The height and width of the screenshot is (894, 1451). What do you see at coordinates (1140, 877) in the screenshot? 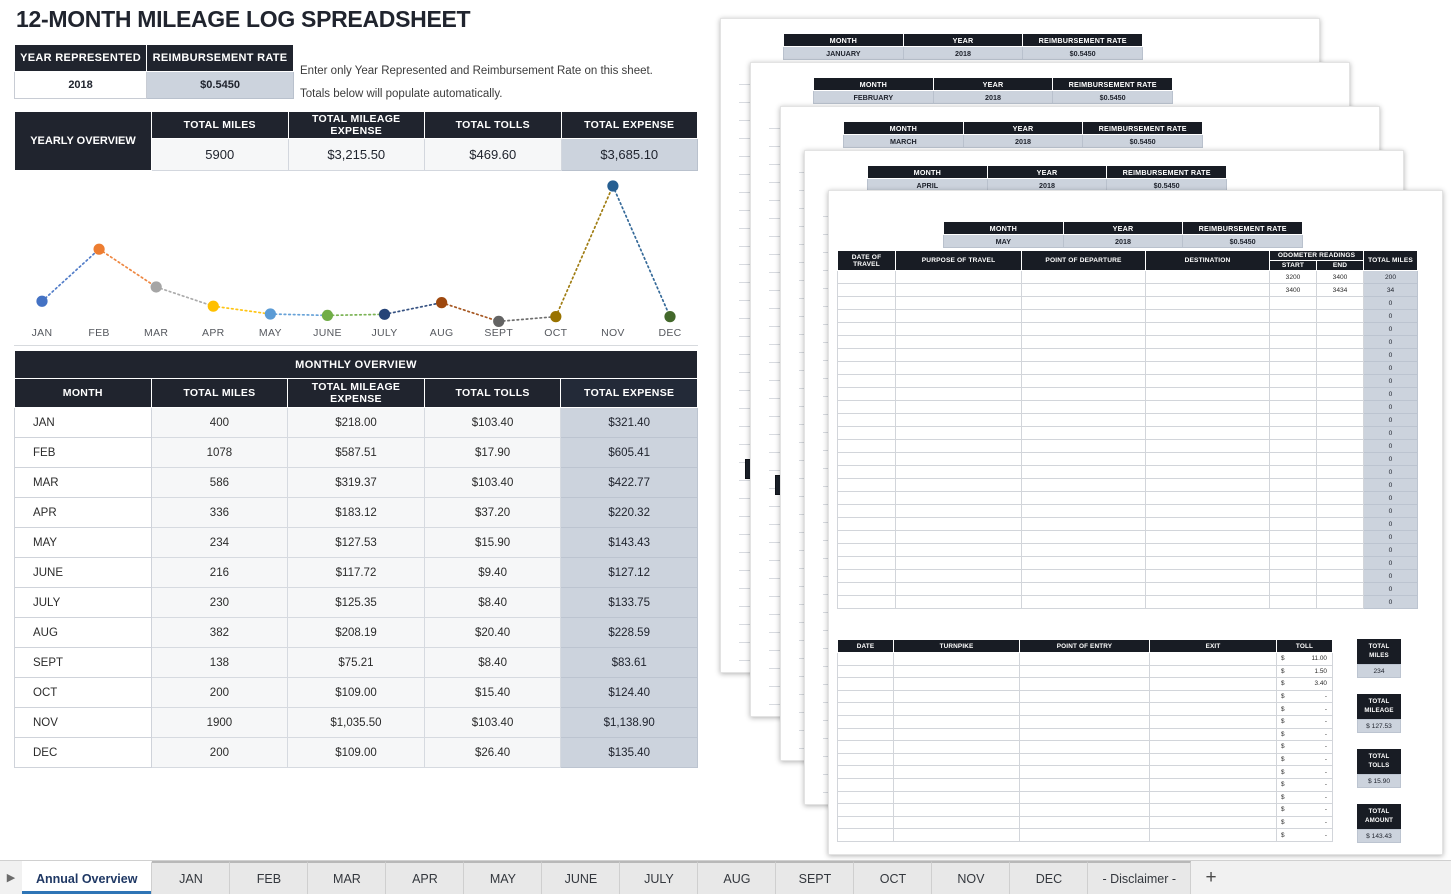
I see `sheet-tab-disclaimer: - Disclaimer -` at bounding box center [1140, 877].